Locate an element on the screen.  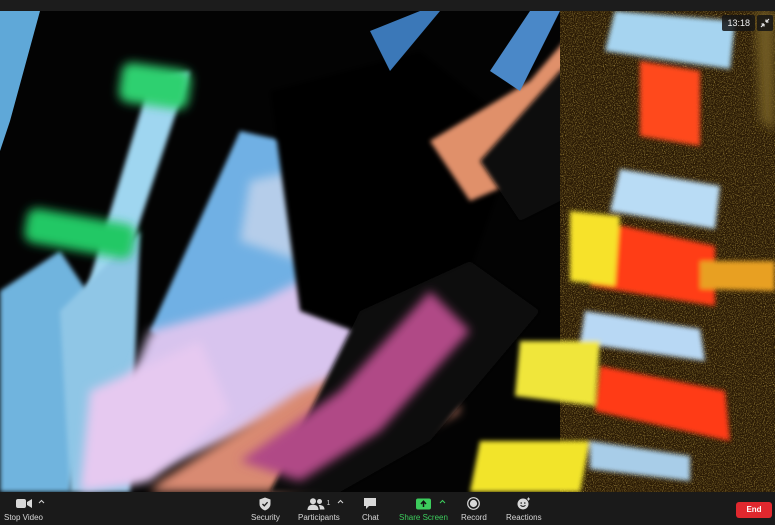
record-icon is located at coordinates (474, 503).